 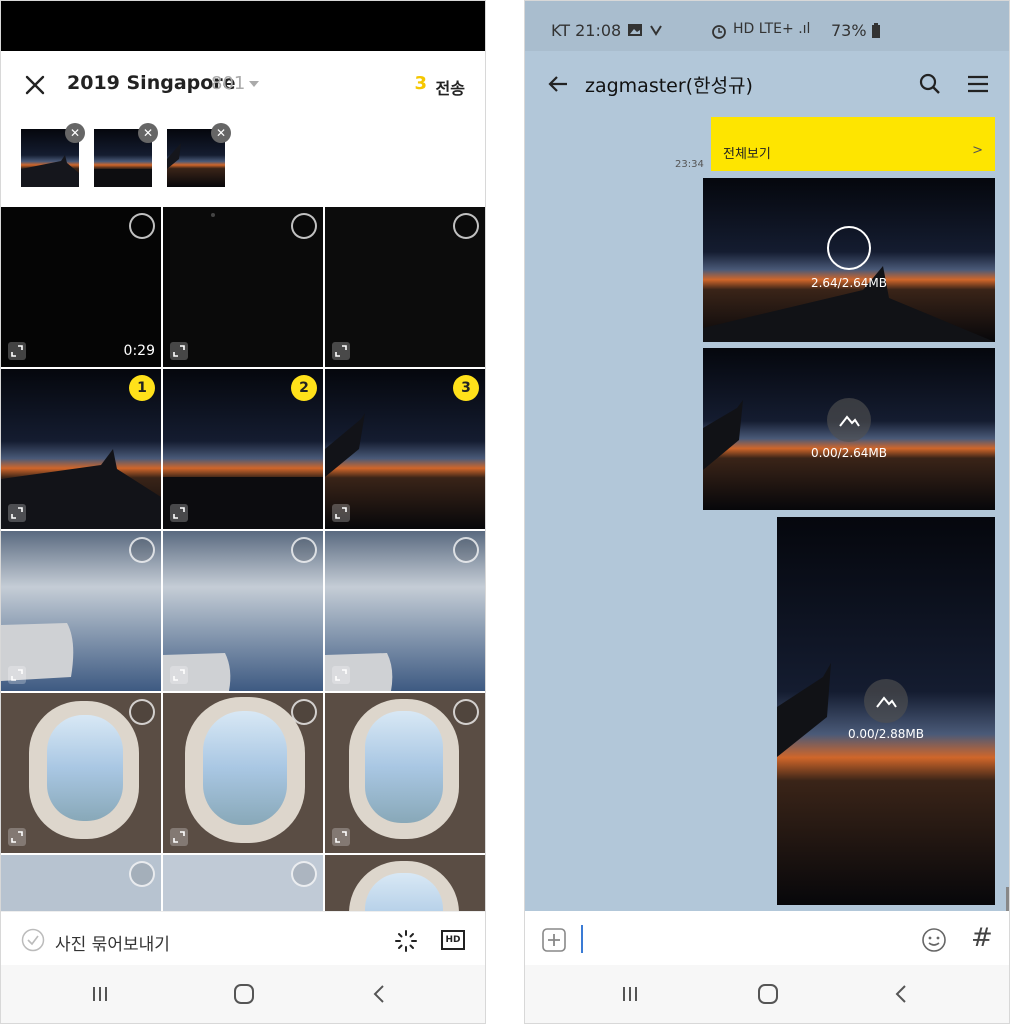 I want to click on photo-message: 2.64/2.64MB, so click(x=849, y=260).